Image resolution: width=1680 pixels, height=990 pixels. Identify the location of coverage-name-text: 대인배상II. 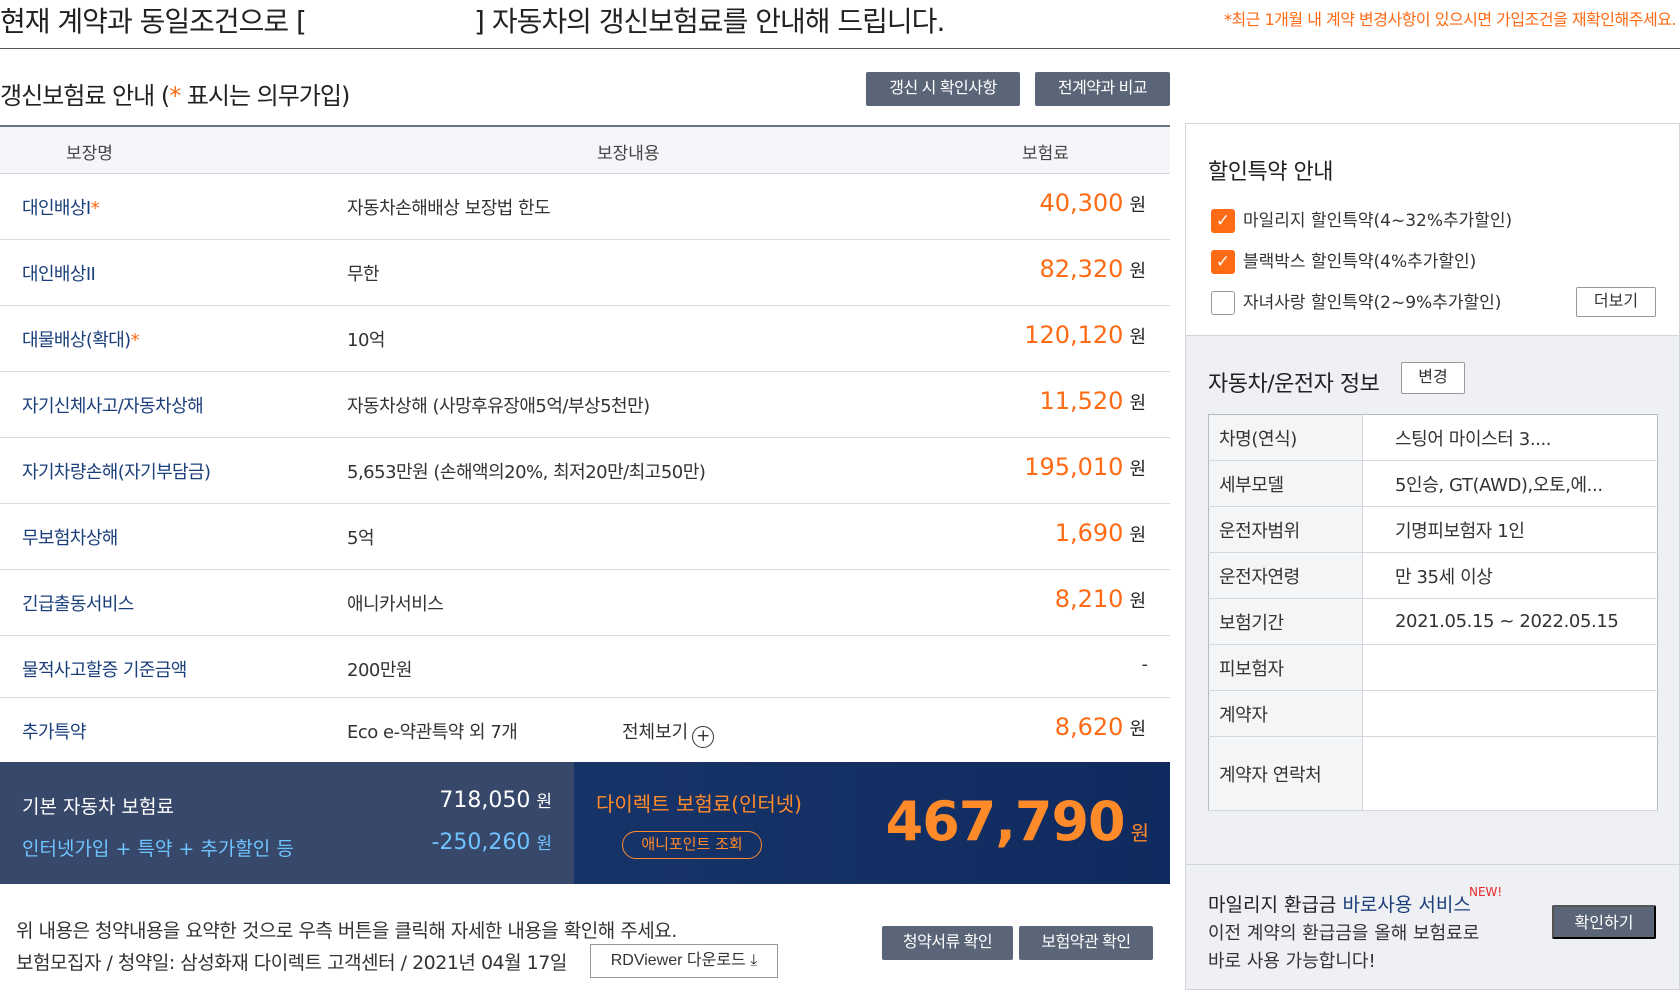
(59, 274).